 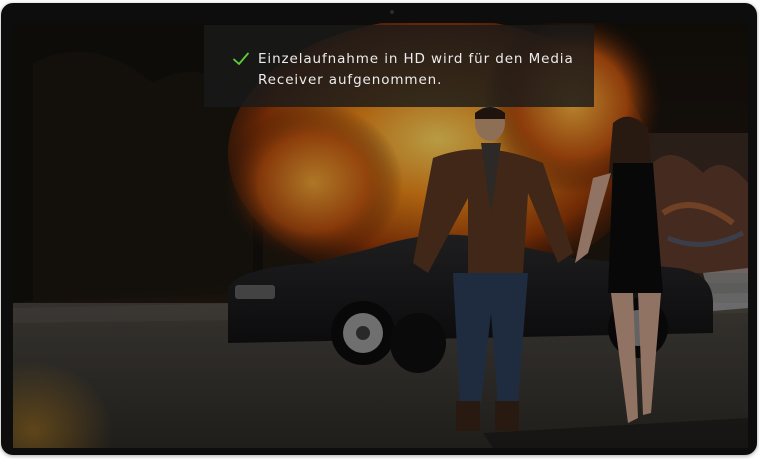 I want to click on checkmark-icon, so click(x=241, y=58).